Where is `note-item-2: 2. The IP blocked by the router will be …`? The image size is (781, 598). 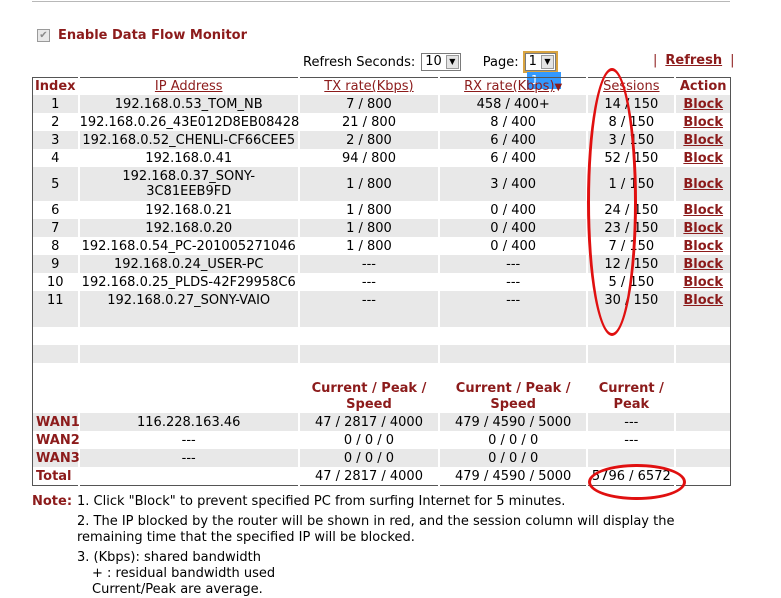
note-item-2: 2. The IP blocked by the router will be … is located at coordinates (376, 529).